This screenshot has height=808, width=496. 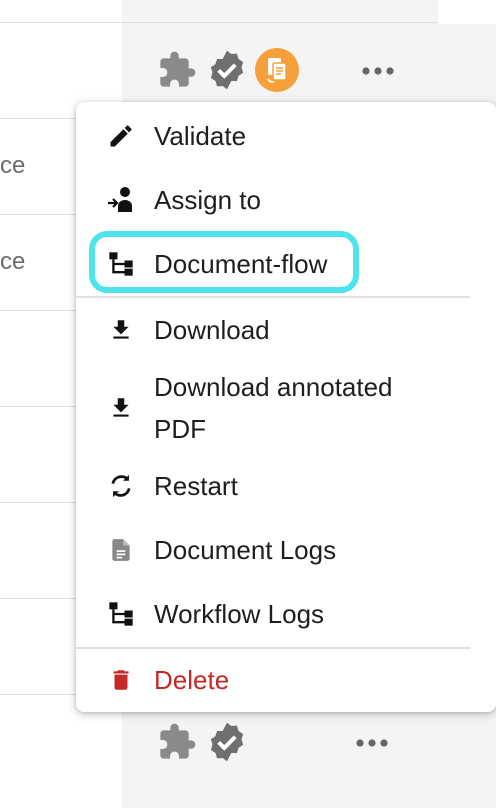 What do you see at coordinates (212, 330) in the screenshot?
I see `menu-item-label: Download` at bounding box center [212, 330].